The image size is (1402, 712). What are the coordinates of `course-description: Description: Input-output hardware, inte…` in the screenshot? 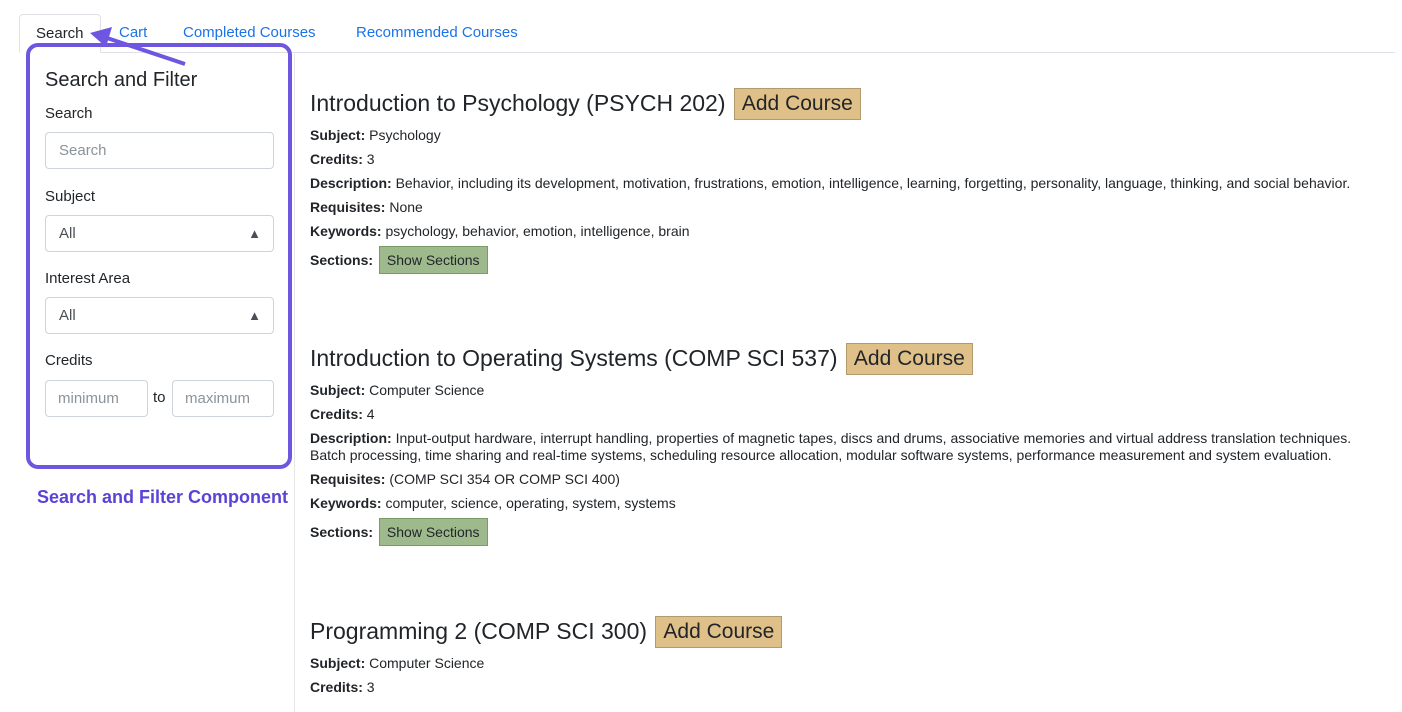 It's located at (850, 447).